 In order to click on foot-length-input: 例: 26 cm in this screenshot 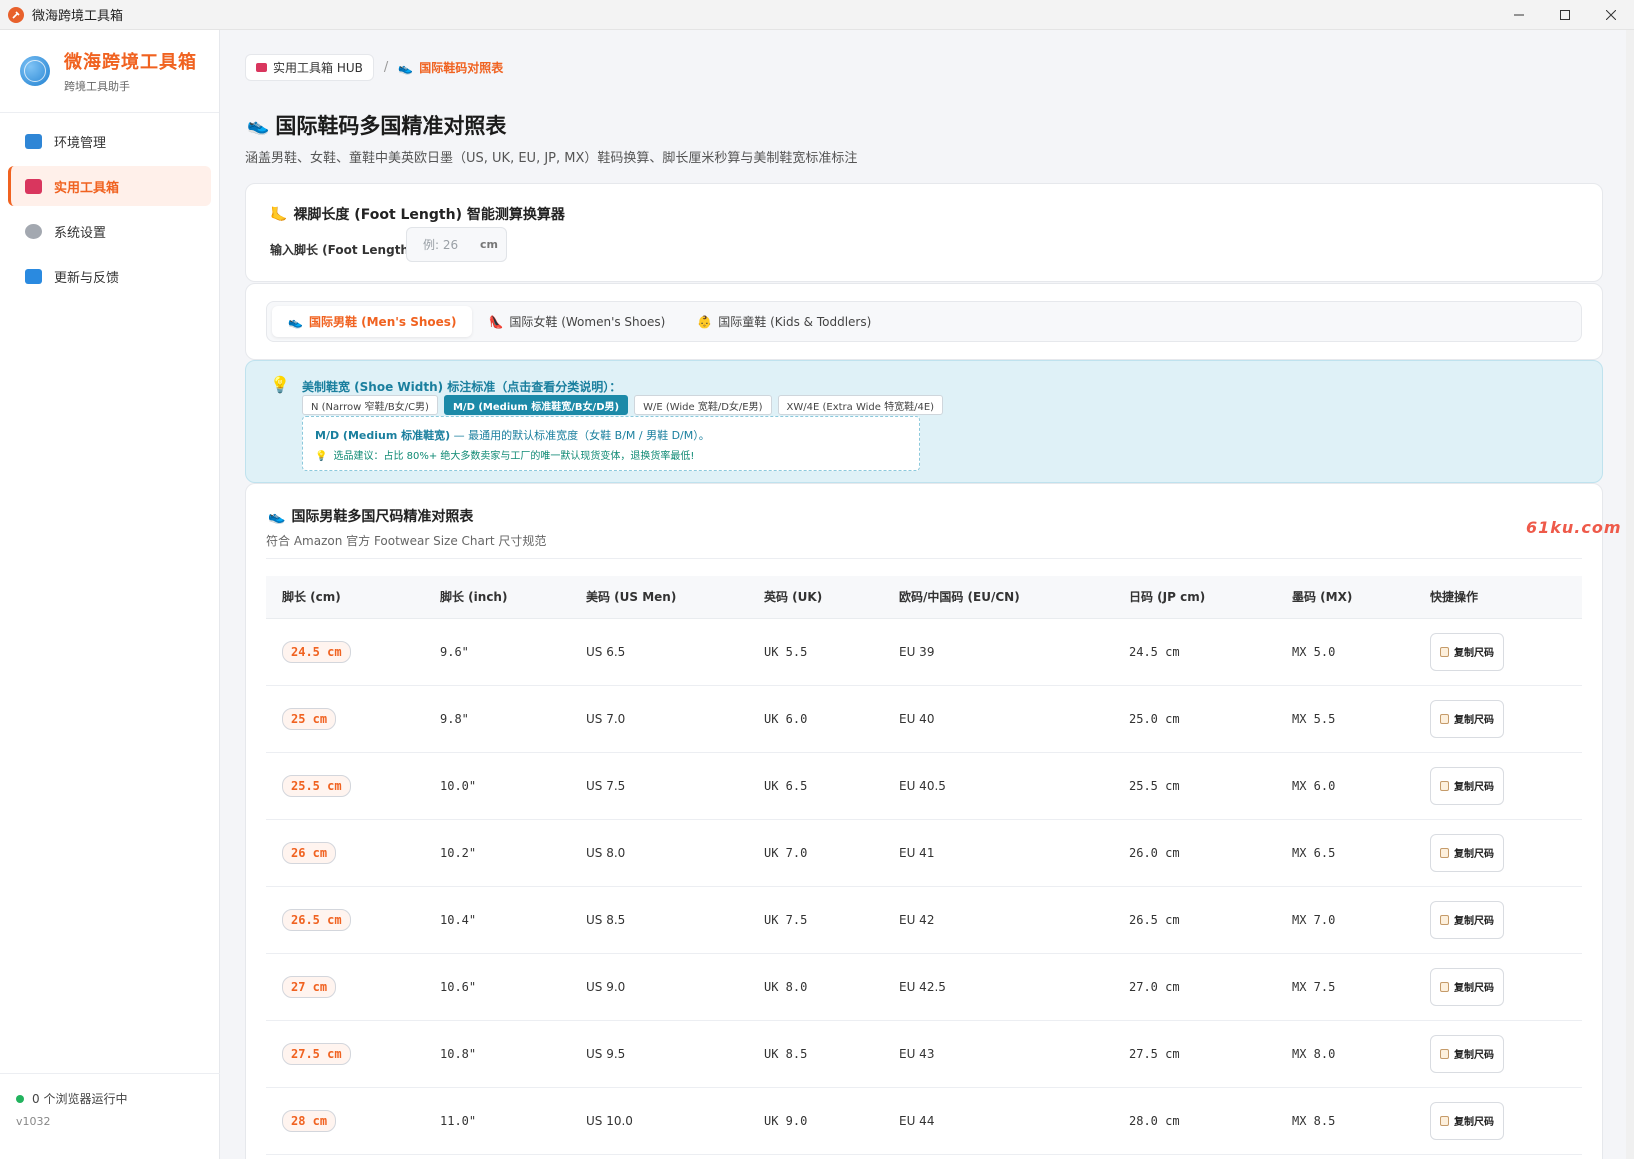, I will do `click(456, 244)`.